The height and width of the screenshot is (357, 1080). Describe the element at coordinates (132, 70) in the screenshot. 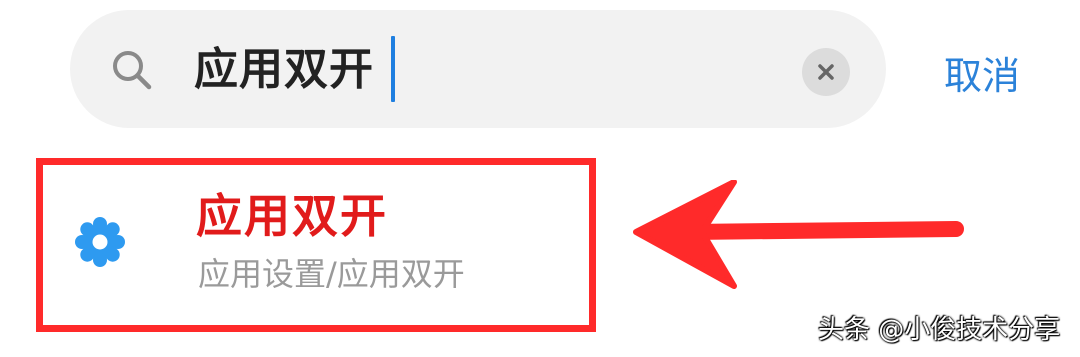

I see `search-icon` at that location.